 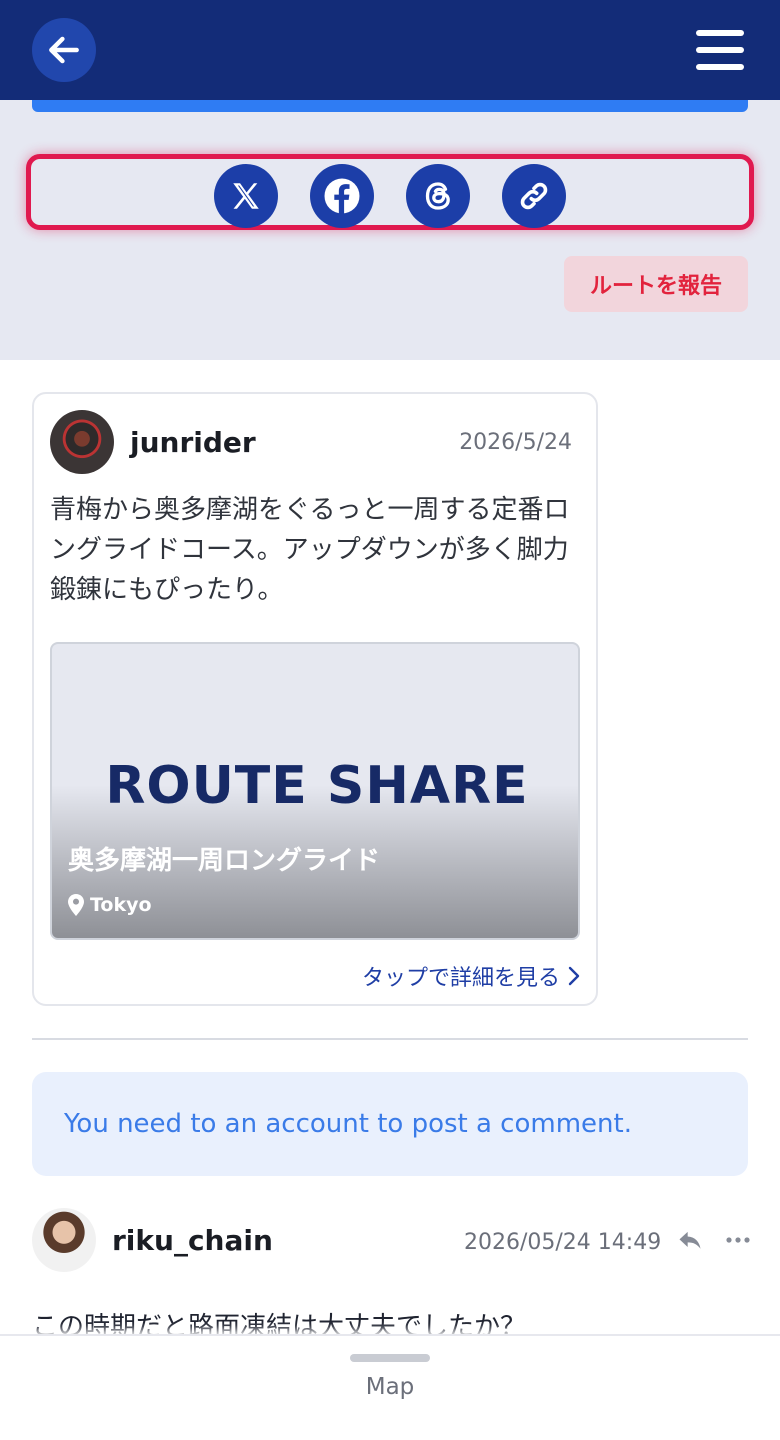 I want to click on comment-avatar, so click(x=64, y=1240).